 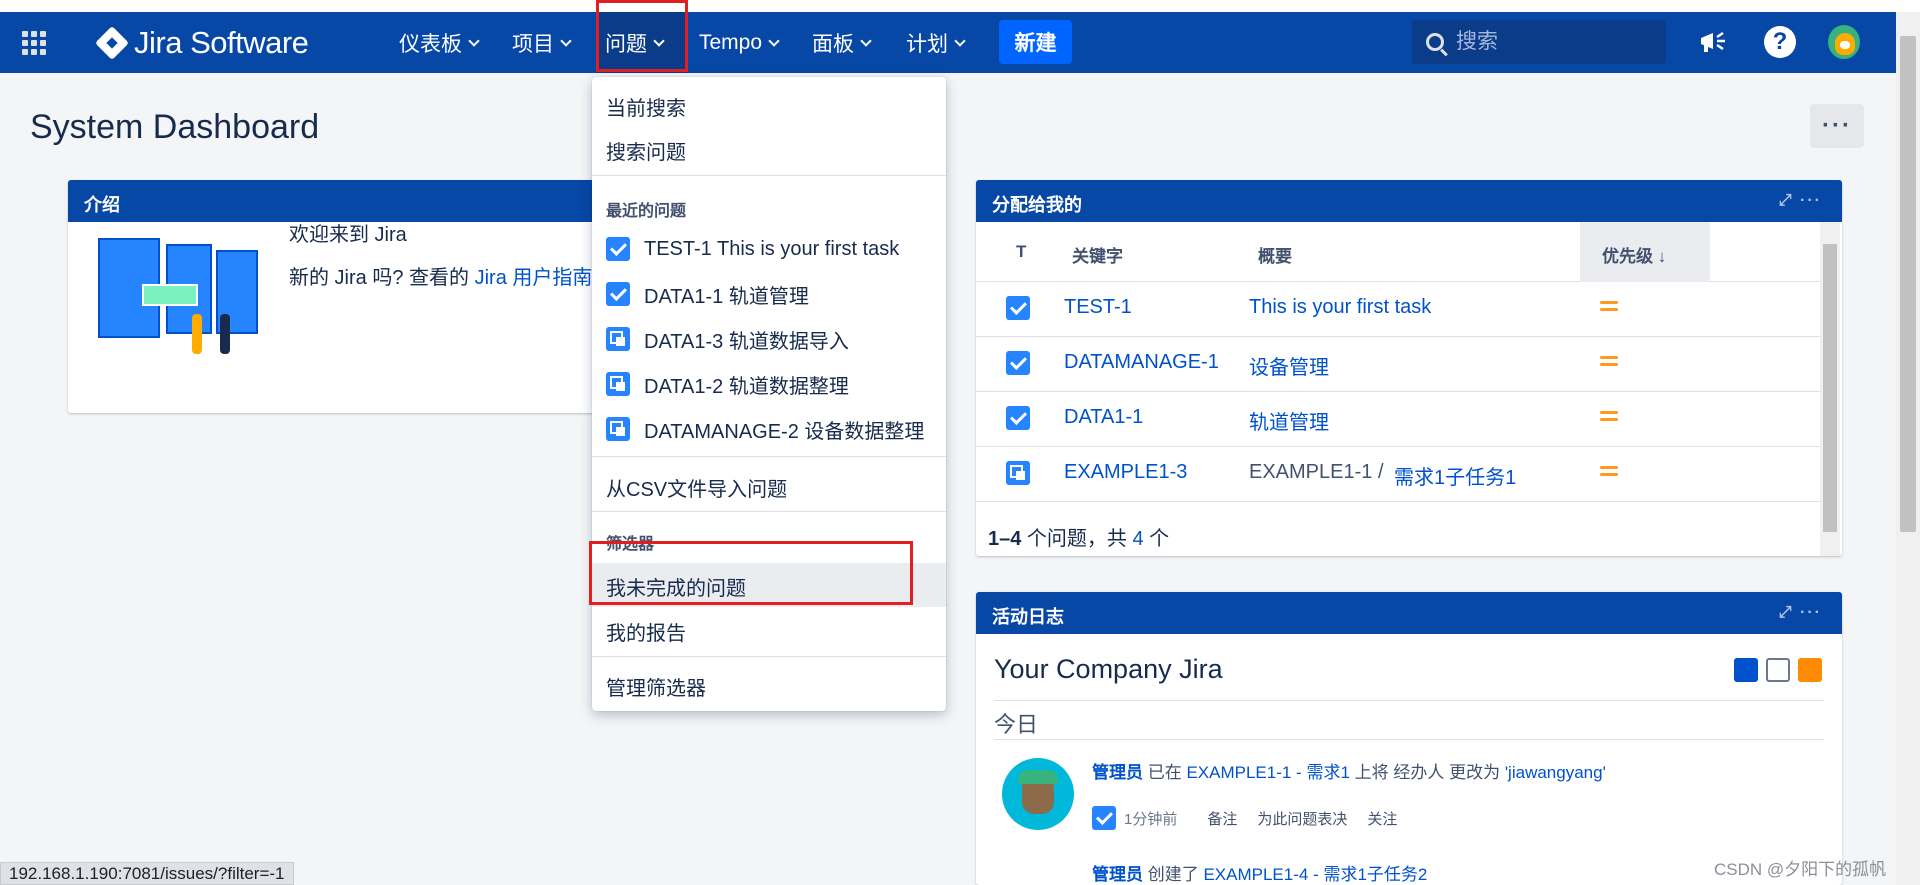 I want to click on comment-action: 备注, so click(x=1222, y=818).